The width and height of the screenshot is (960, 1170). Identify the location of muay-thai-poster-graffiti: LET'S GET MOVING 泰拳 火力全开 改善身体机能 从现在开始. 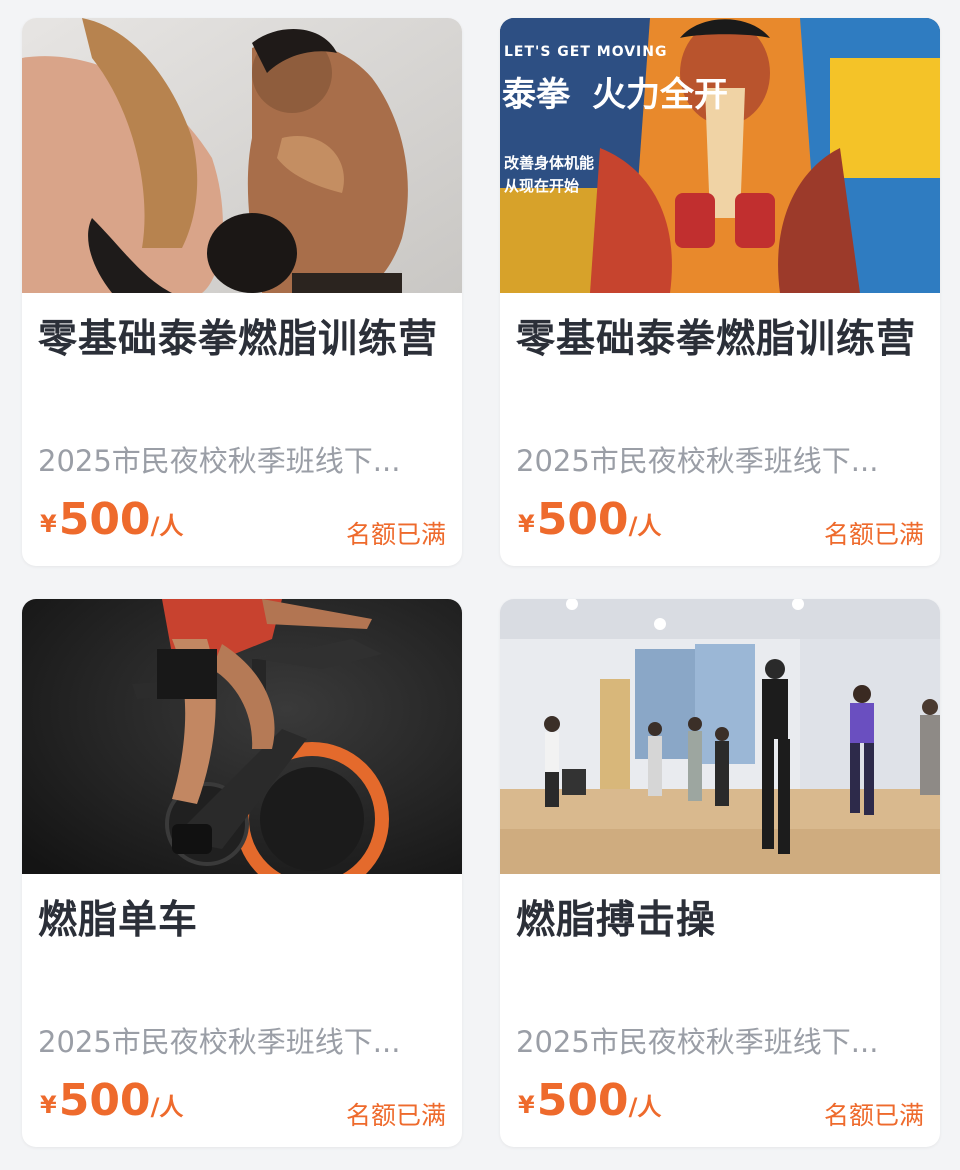
(720, 155).